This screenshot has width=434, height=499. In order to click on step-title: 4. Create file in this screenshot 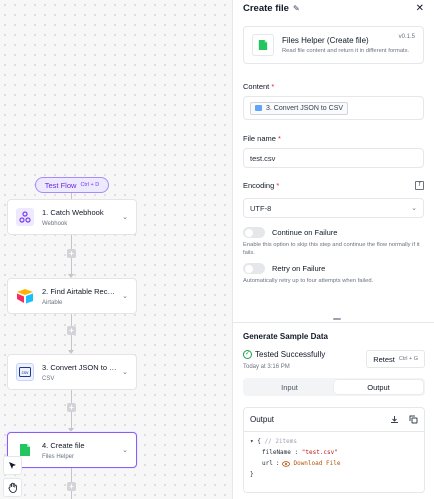, I will do `click(63, 445)`.